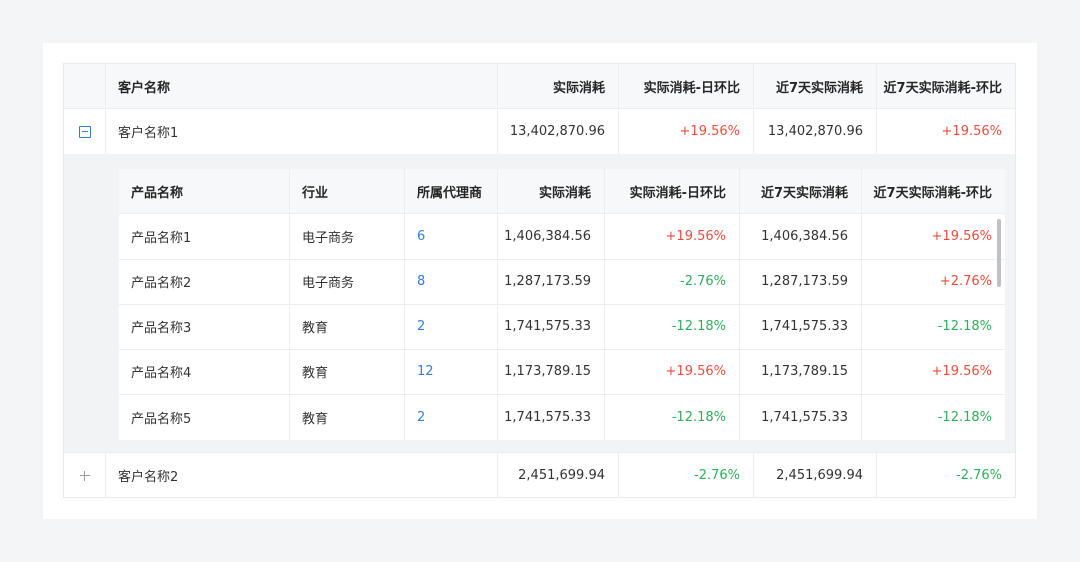 The height and width of the screenshot is (562, 1080). I want to click on vertical-scrollbar, so click(999, 253).